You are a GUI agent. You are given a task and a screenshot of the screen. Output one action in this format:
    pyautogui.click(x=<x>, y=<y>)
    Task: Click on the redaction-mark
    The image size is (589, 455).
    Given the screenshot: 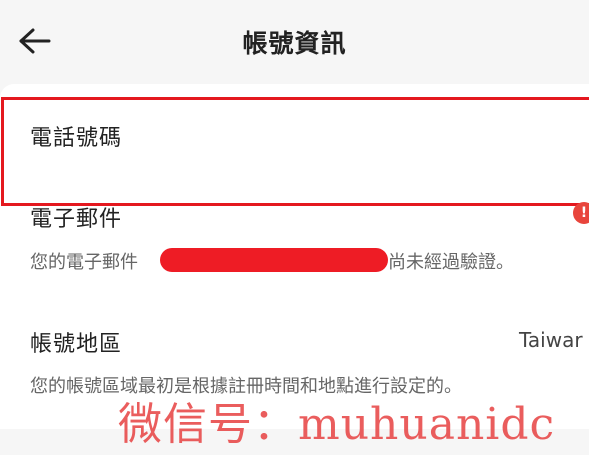 What is the action you would take?
    pyautogui.click(x=274, y=260)
    